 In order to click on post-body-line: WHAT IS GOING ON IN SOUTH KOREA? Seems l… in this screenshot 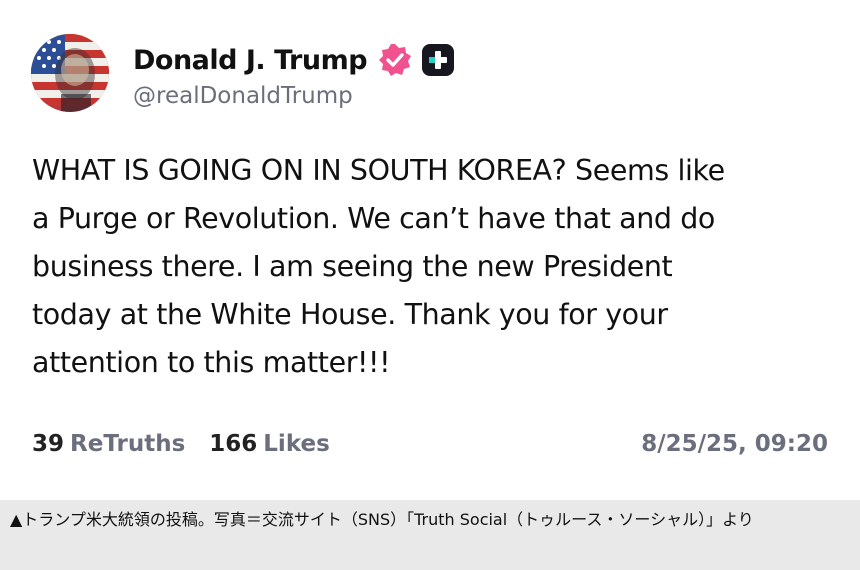, I will do `click(378, 170)`.